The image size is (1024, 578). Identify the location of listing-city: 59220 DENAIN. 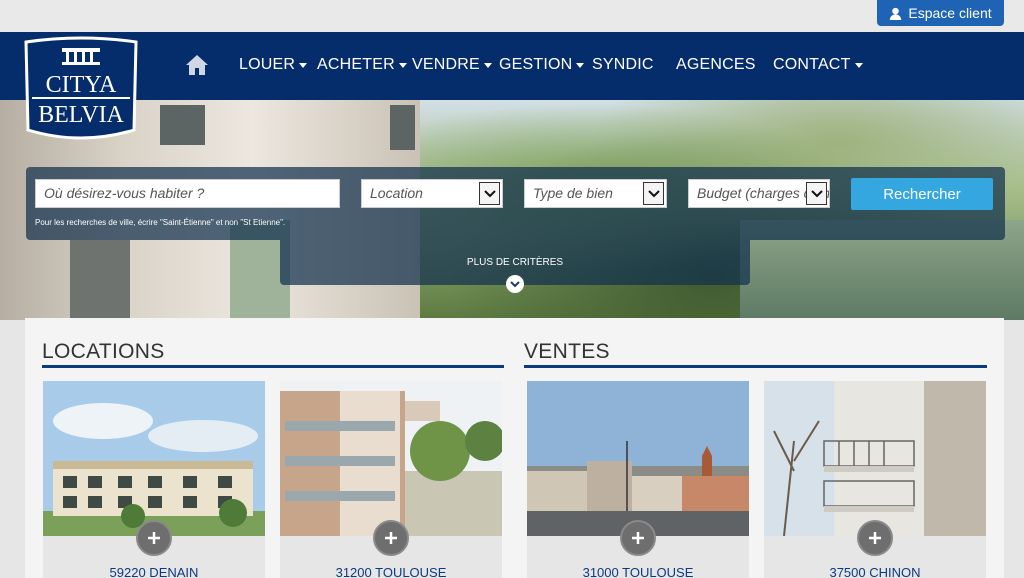
(154, 571).